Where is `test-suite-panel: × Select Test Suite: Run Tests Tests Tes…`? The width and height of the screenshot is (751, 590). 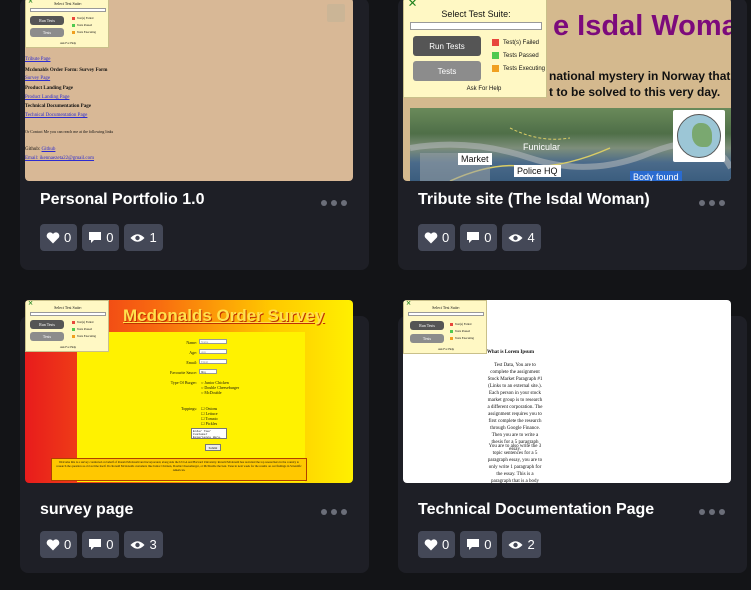
test-suite-panel: × Select Test Suite: Run Tests Tests Tes… is located at coordinates (67, 24).